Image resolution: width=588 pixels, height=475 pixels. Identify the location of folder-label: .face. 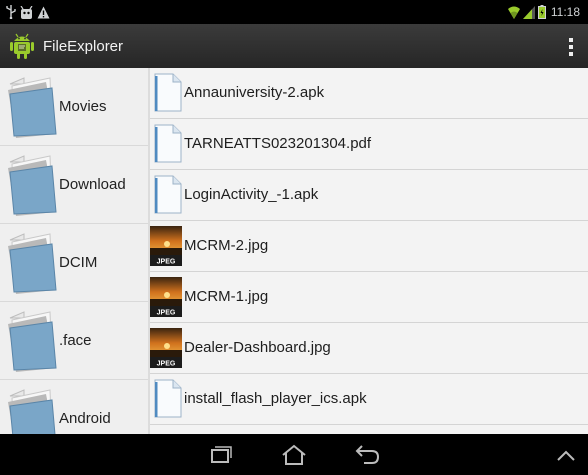
(75, 340).